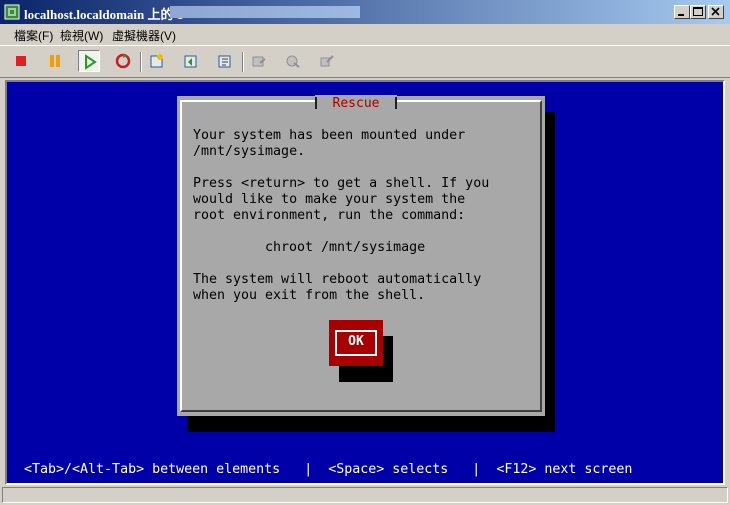 The image size is (730, 505). Describe the element at coordinates (365, 61) in the screenshot. I see `toolbar` at that location.